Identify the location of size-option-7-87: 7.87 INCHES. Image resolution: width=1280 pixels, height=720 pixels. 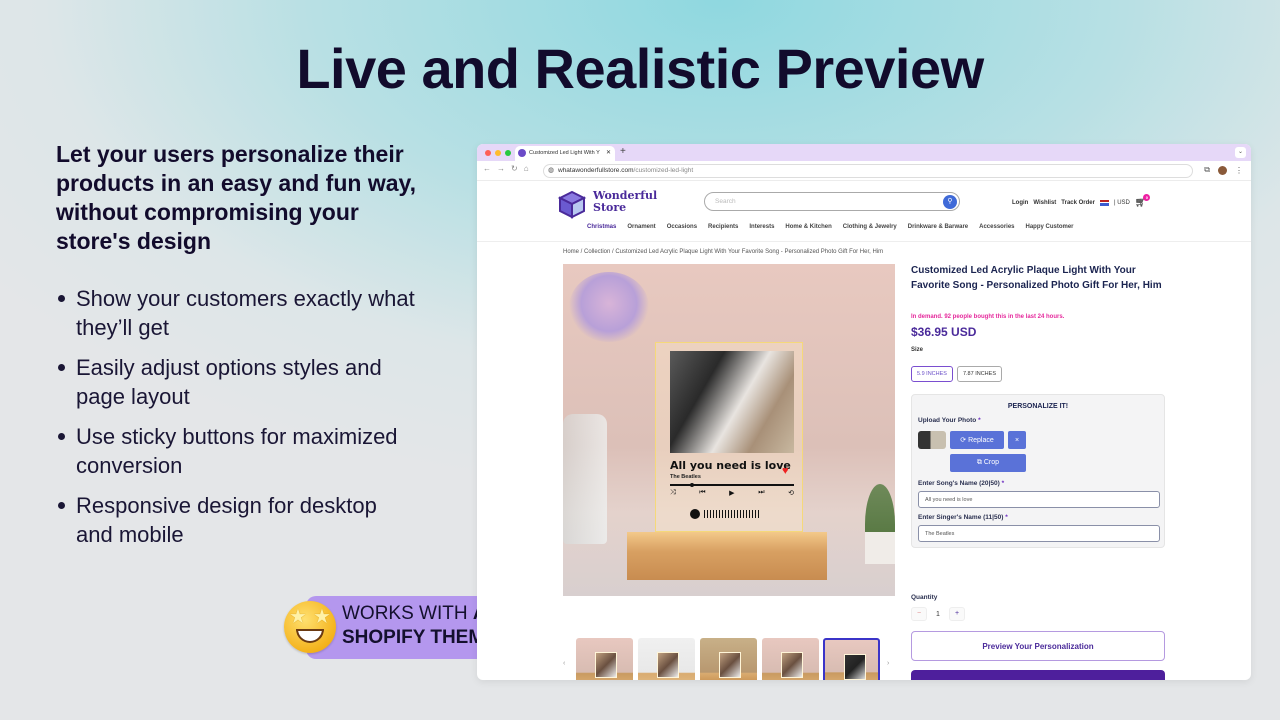
(979, 374).